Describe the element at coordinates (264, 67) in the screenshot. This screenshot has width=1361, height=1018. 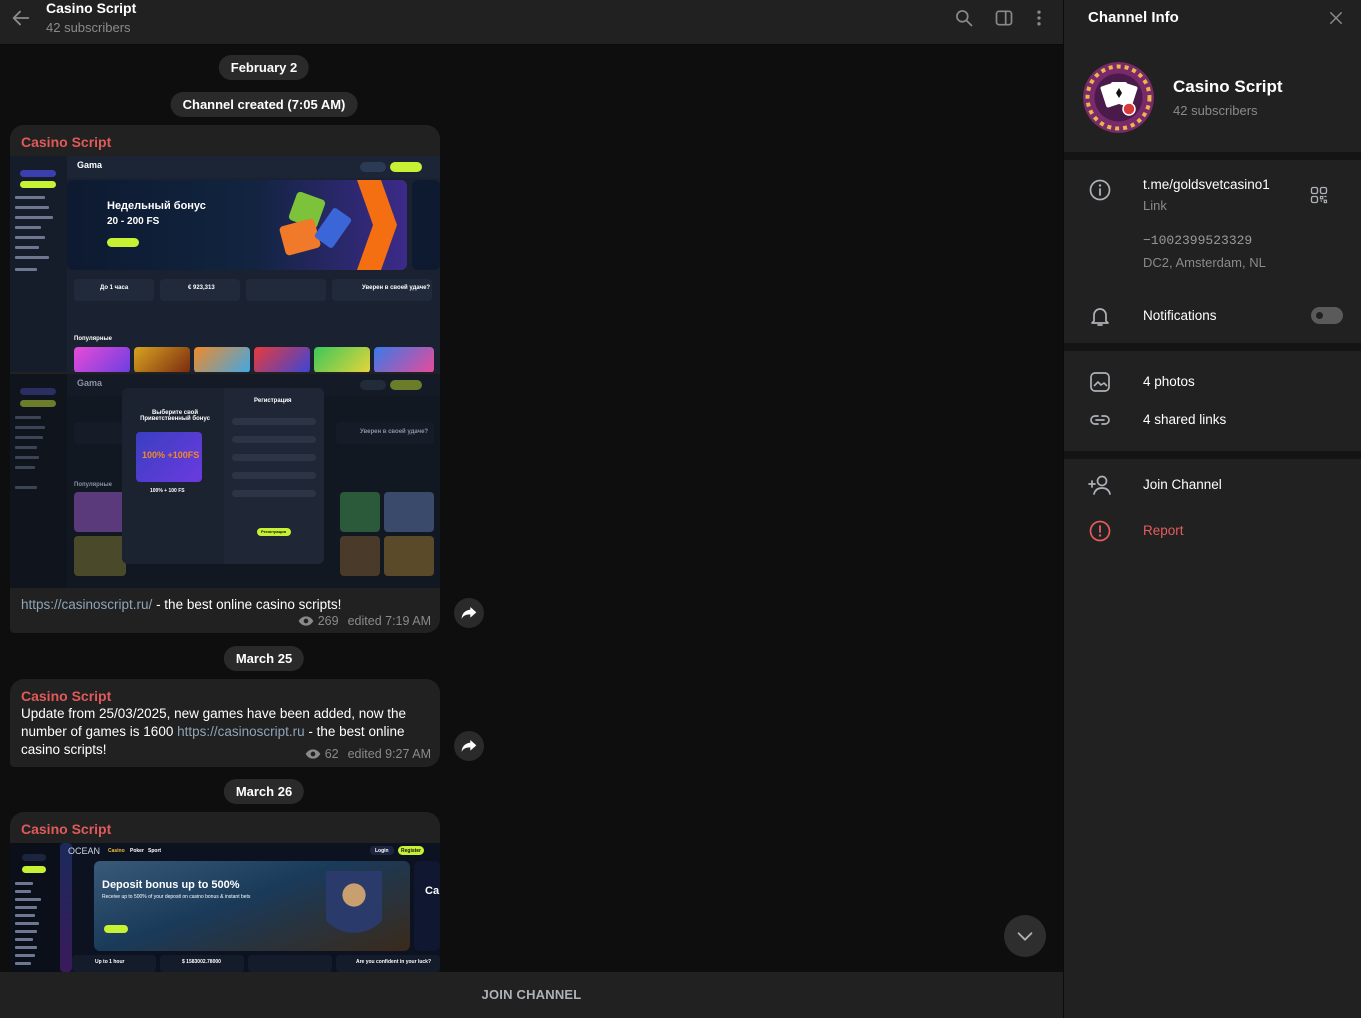
I see `date-separator: February 2` at that location.